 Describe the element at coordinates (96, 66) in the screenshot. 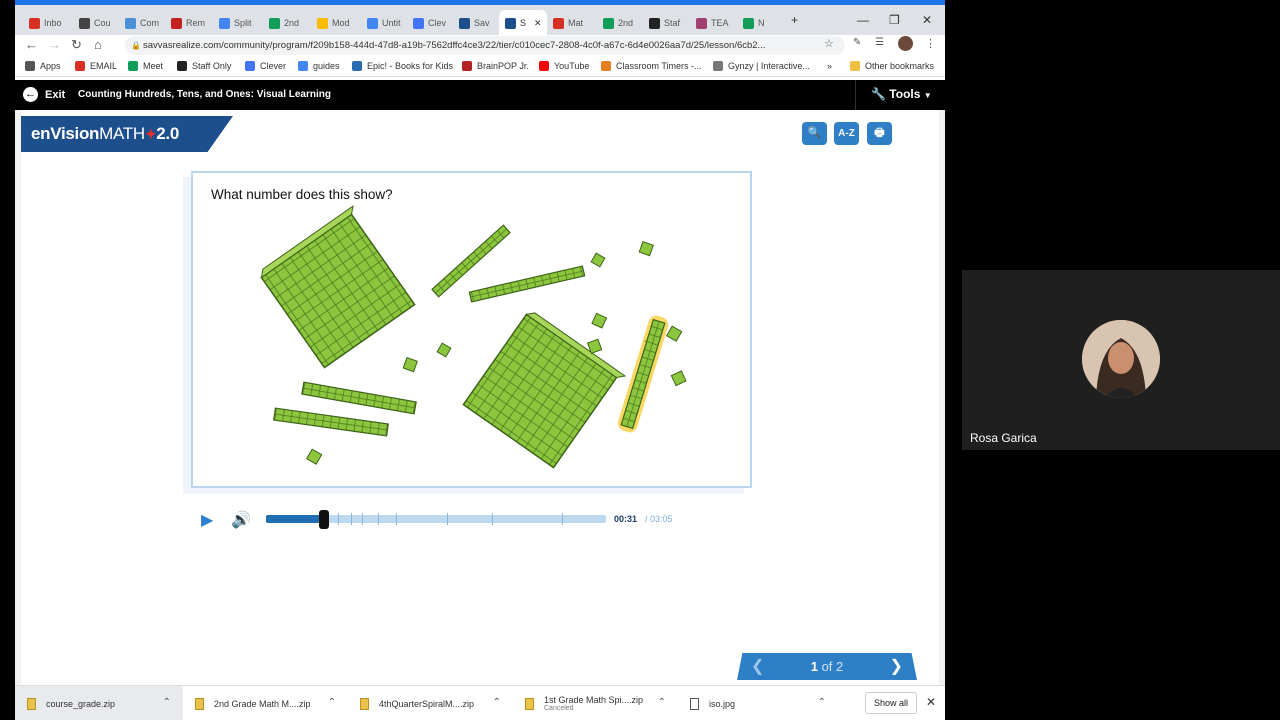

I see `bookmark-item: EMAIL` at that location.